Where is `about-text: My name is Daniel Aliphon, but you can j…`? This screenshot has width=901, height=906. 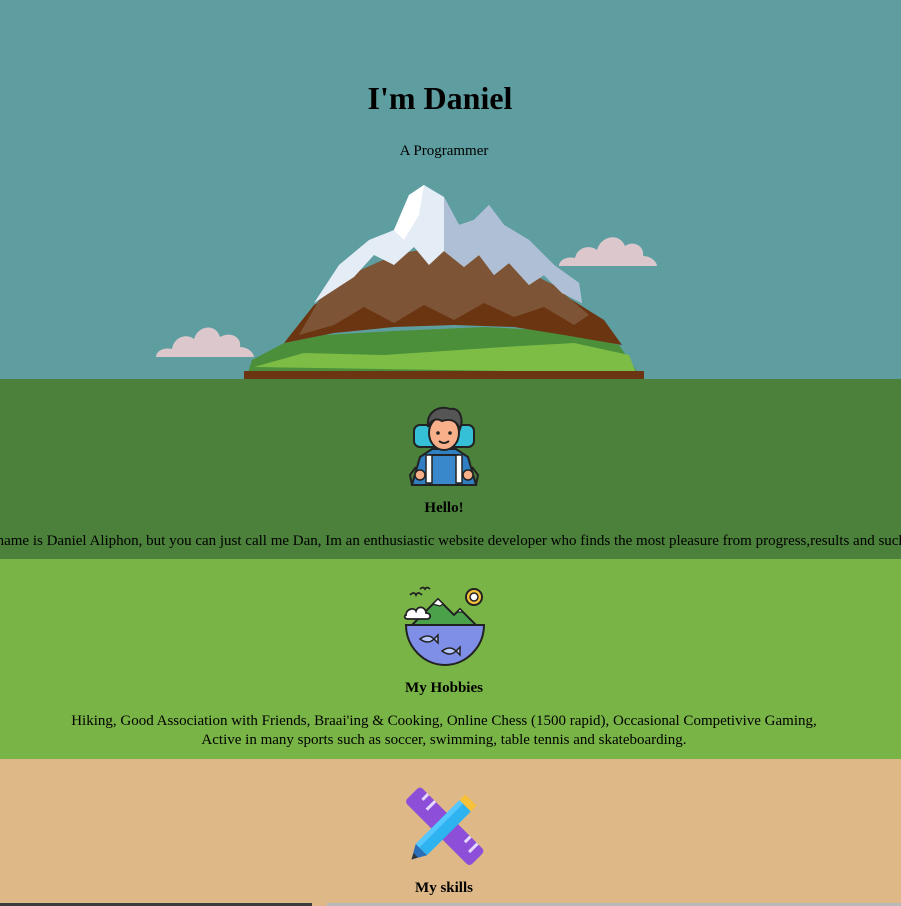 about-text: My name is Daniel Aliphon, but you can j… is located at coordinates (450, 541).